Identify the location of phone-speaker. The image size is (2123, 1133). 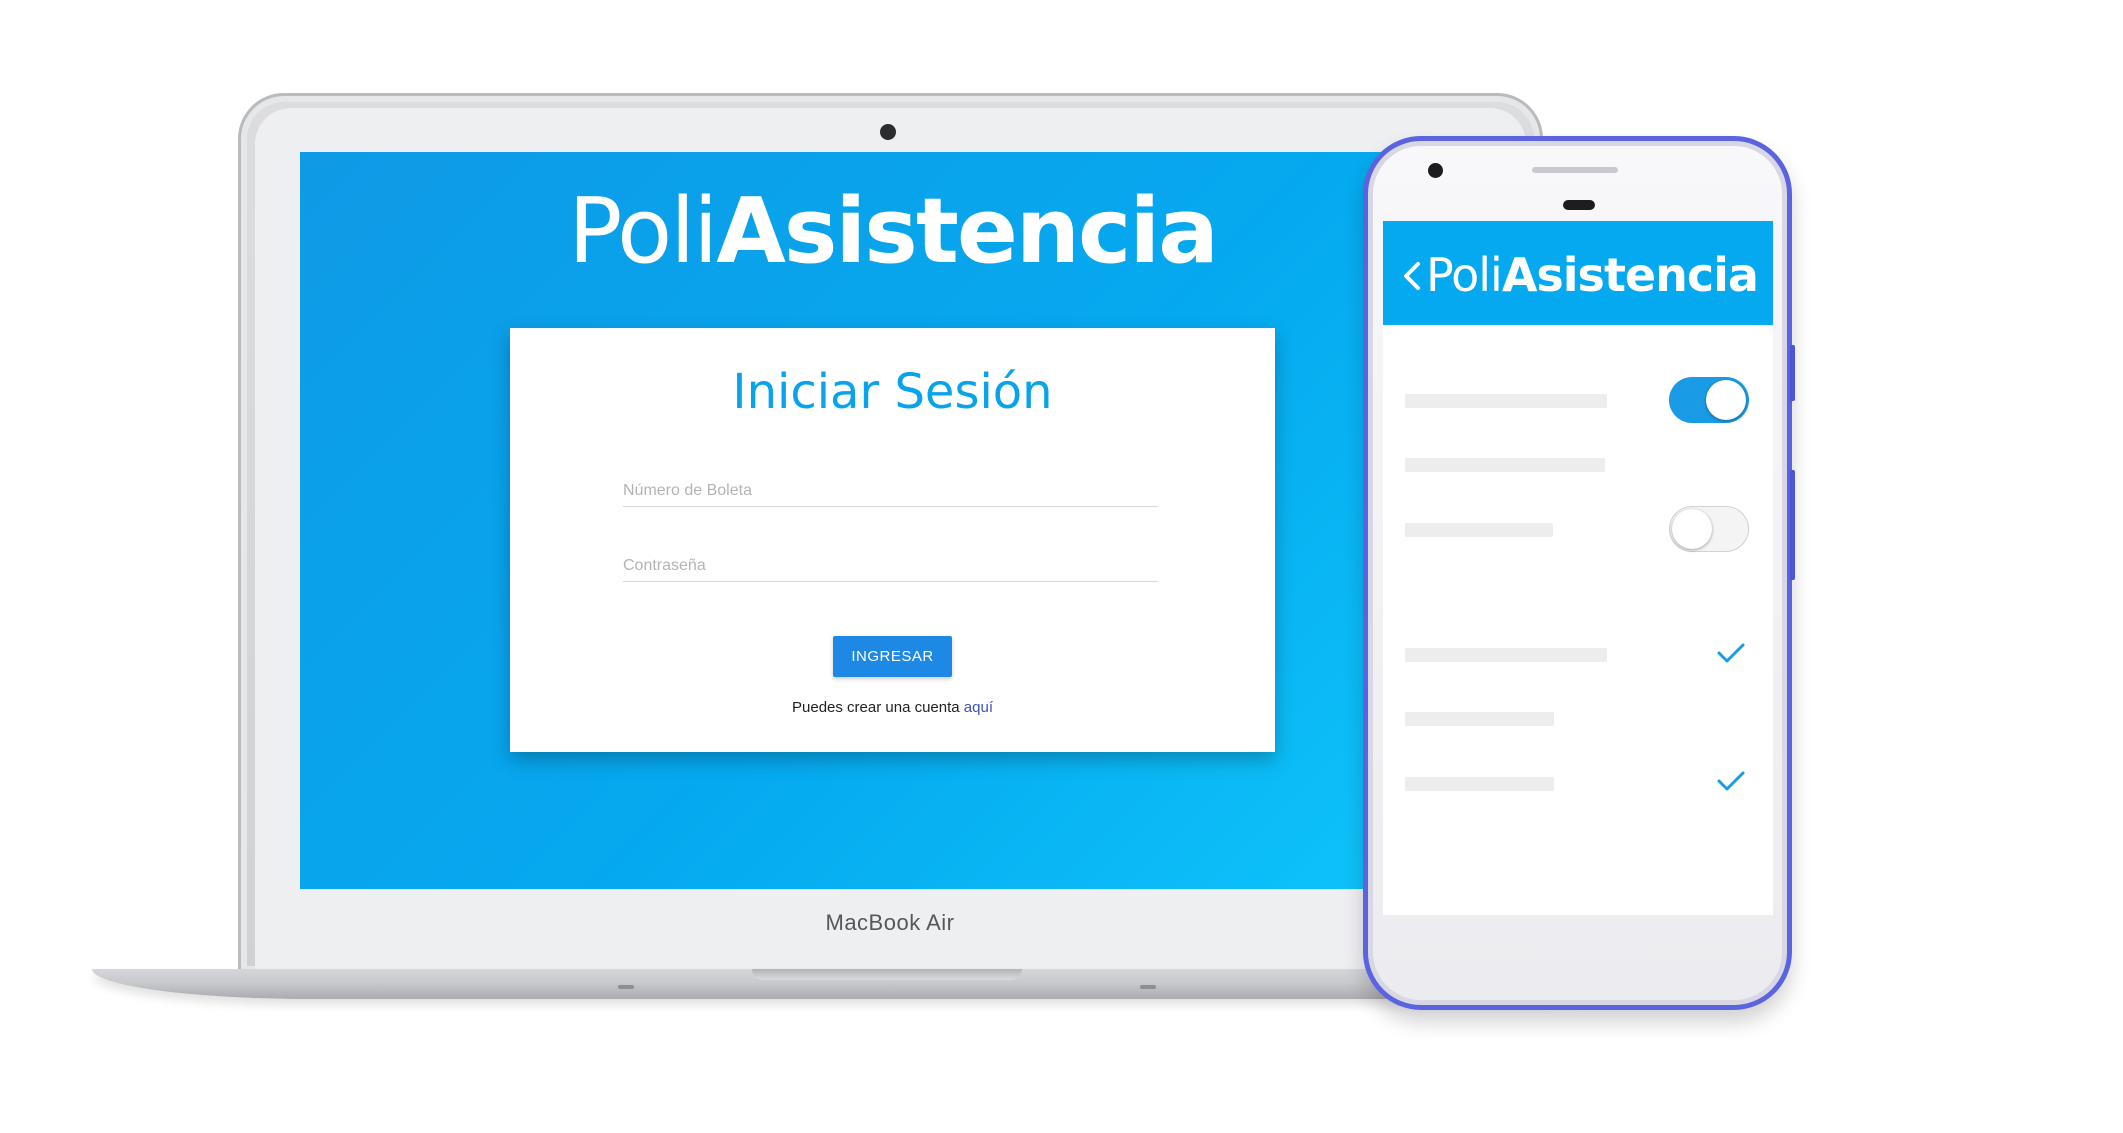
(1575, 170).